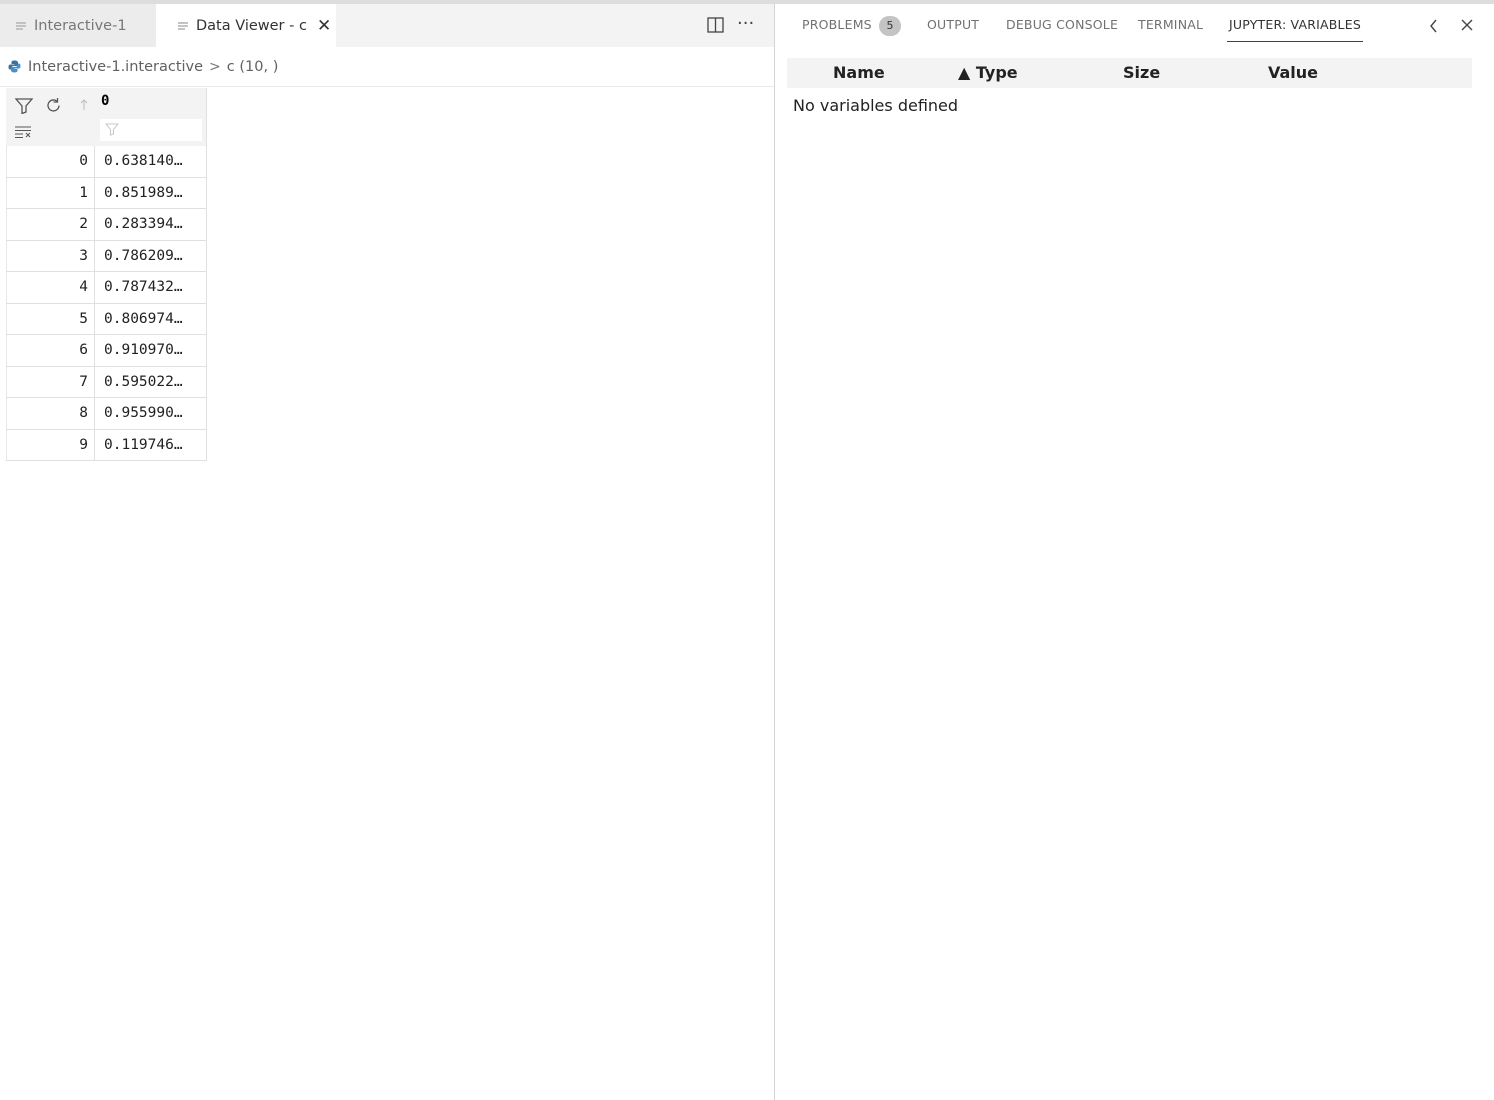 The height and width of the screenshot is (1100, 1494). Describe the element at coordinates (837, 24) in the screenshot. I see `tab-problems: PROBLEMS` at that location.